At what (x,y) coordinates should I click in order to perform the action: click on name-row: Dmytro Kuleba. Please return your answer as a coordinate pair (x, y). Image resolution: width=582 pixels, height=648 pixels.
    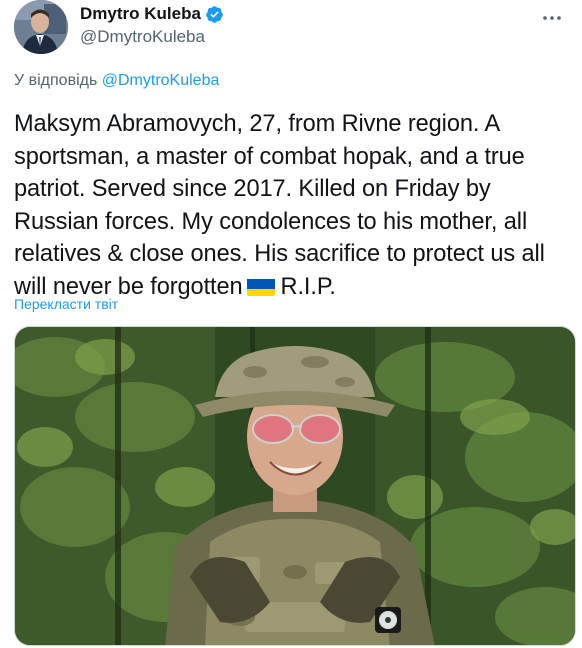
    Looking at the image, I should click on (152, 14).